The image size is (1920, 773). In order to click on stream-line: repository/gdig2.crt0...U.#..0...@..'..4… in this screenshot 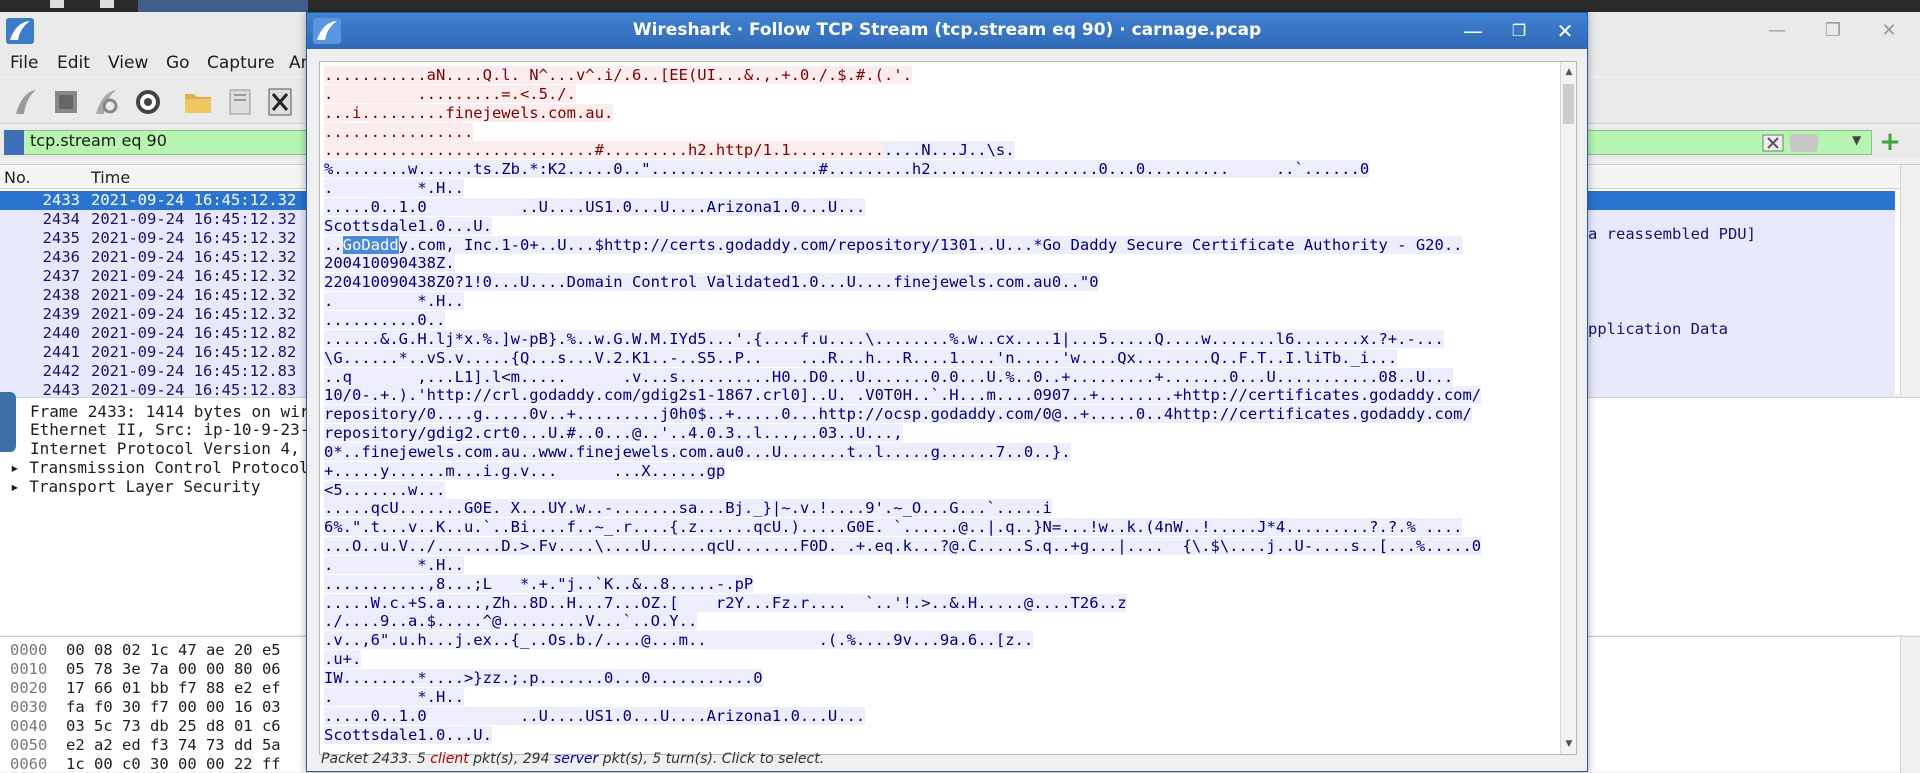, I will do `click(939, 433)`.